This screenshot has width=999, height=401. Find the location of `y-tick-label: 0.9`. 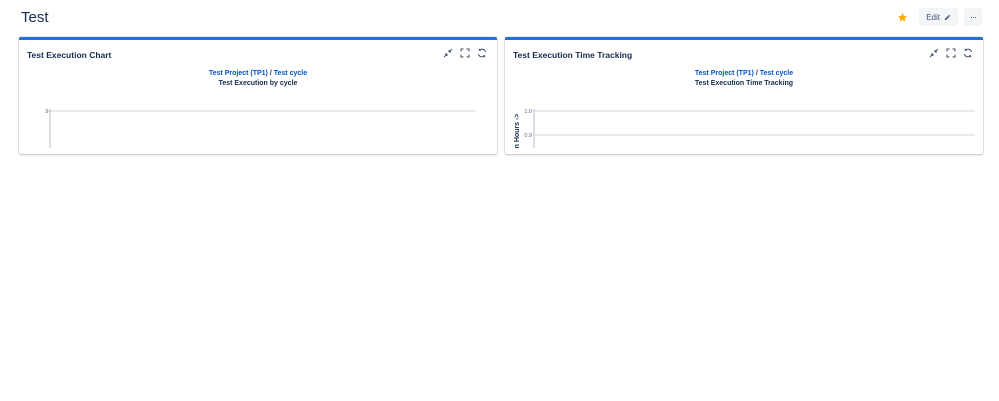

y-tick-label: 0.9 is located at coordinates (528, 136).